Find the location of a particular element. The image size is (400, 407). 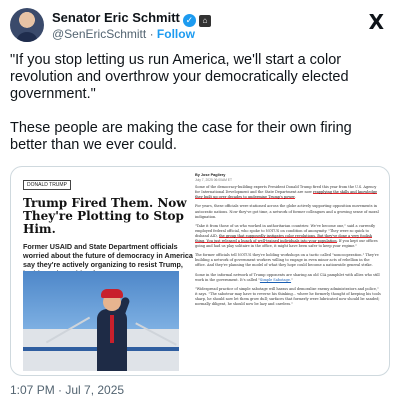

x-logo-icon: X is located at coordinates (376, 22).